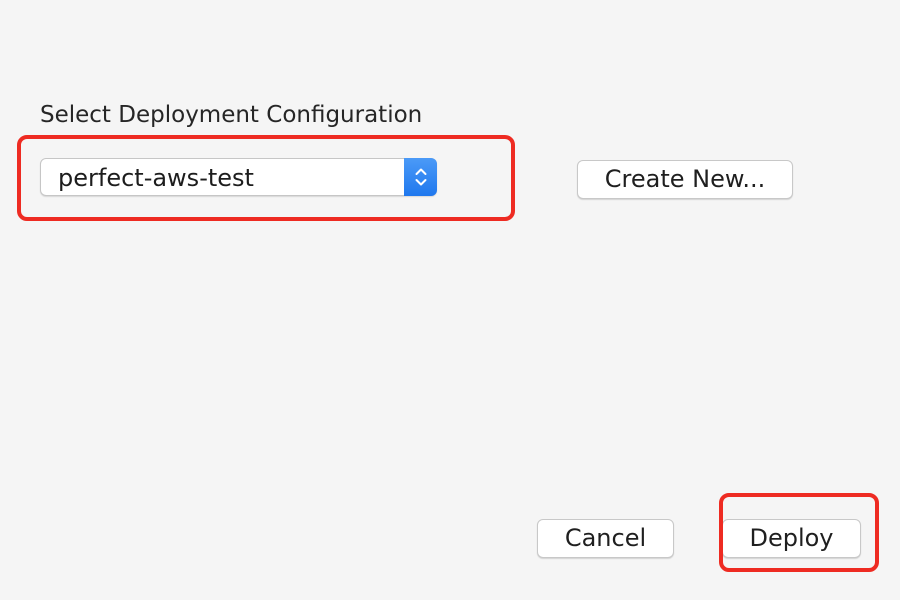 This screenshot has height=600, width=900. Describe the element at coordinates (231, 115) in the screenshot. I see `select-deployment-configuration-label: Select Deployment Configuration` at that location.